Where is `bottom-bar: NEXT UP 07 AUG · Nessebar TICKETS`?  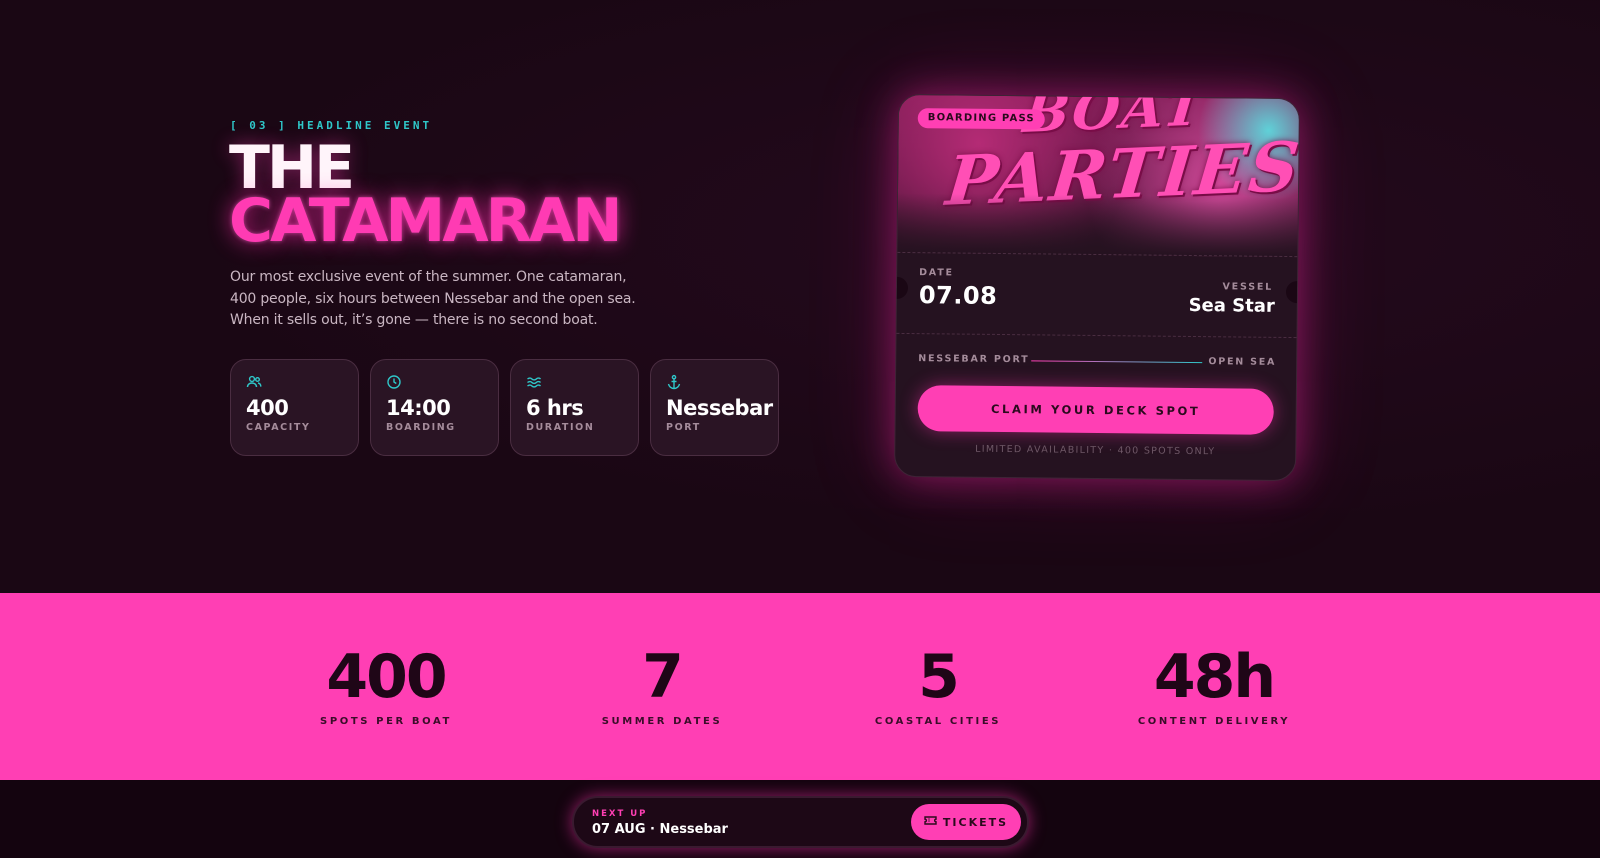 bottom-bar: NEXT UP 07 AUG · Nessebar TICKETS is located at coordinates (800, 819).